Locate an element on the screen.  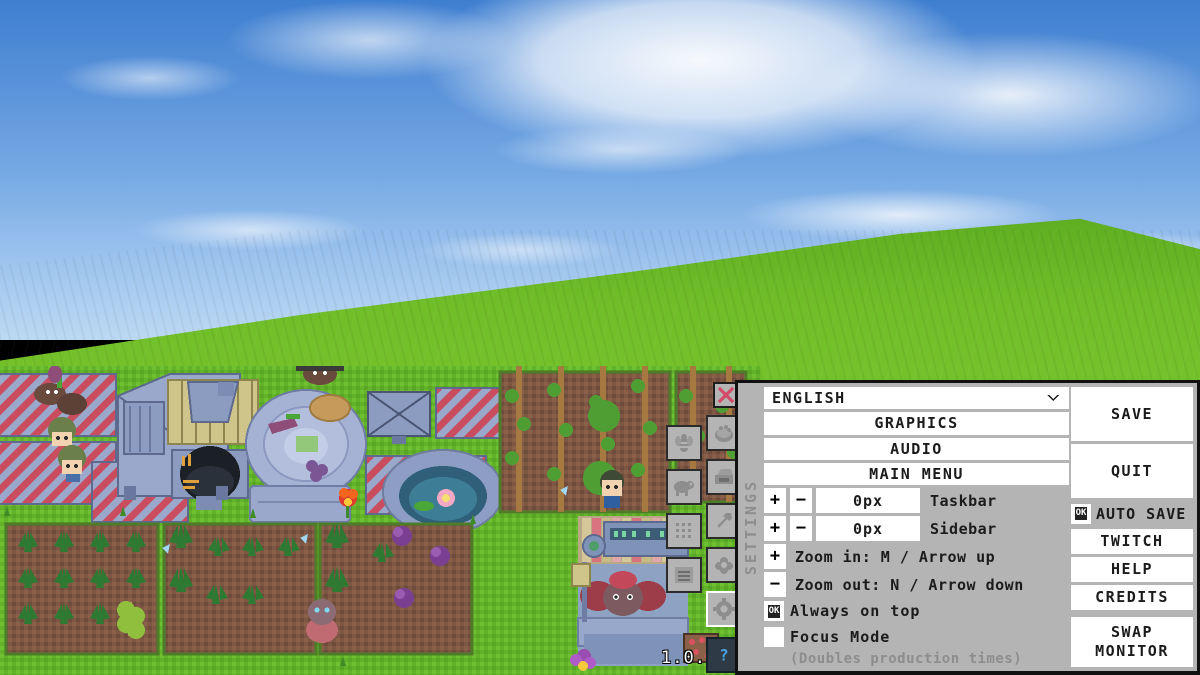
grid-panel-icon is located at coordinates (683, 530).